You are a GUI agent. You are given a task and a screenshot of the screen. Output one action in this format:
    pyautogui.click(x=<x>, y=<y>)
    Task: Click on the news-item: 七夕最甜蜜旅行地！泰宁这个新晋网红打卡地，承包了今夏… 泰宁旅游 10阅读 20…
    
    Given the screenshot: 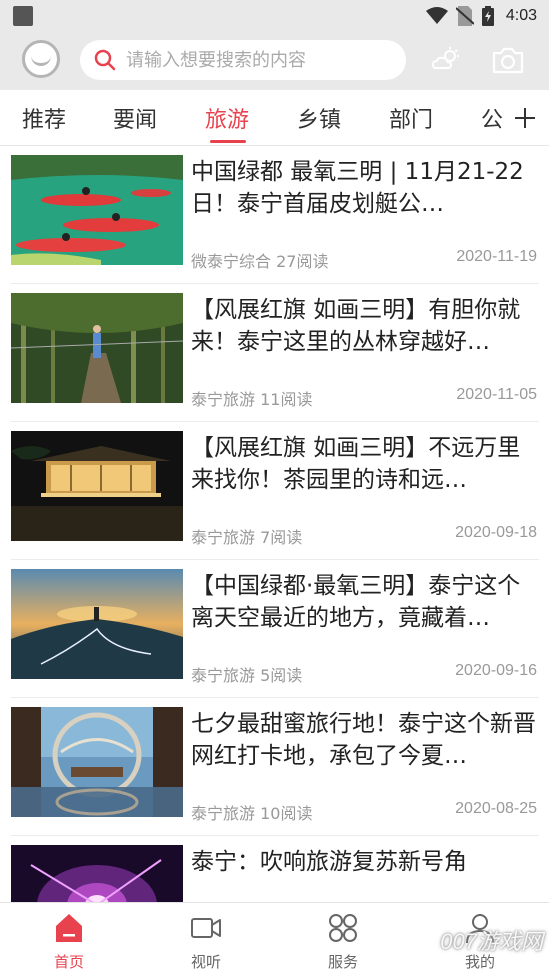 What is the action you would take?
    pyautogui.click(x=275, y=767)
    